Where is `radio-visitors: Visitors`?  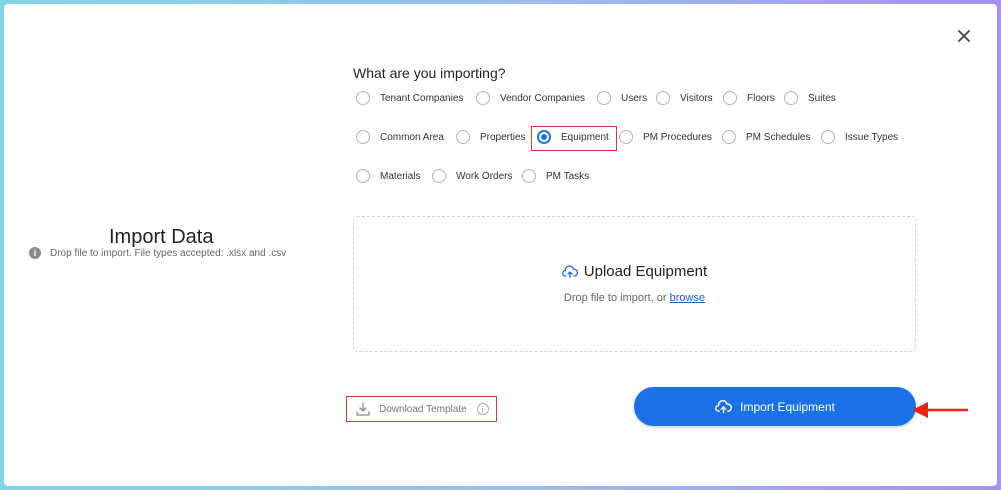 radio-visitors: Visitors is located at coordinates (684, 98).